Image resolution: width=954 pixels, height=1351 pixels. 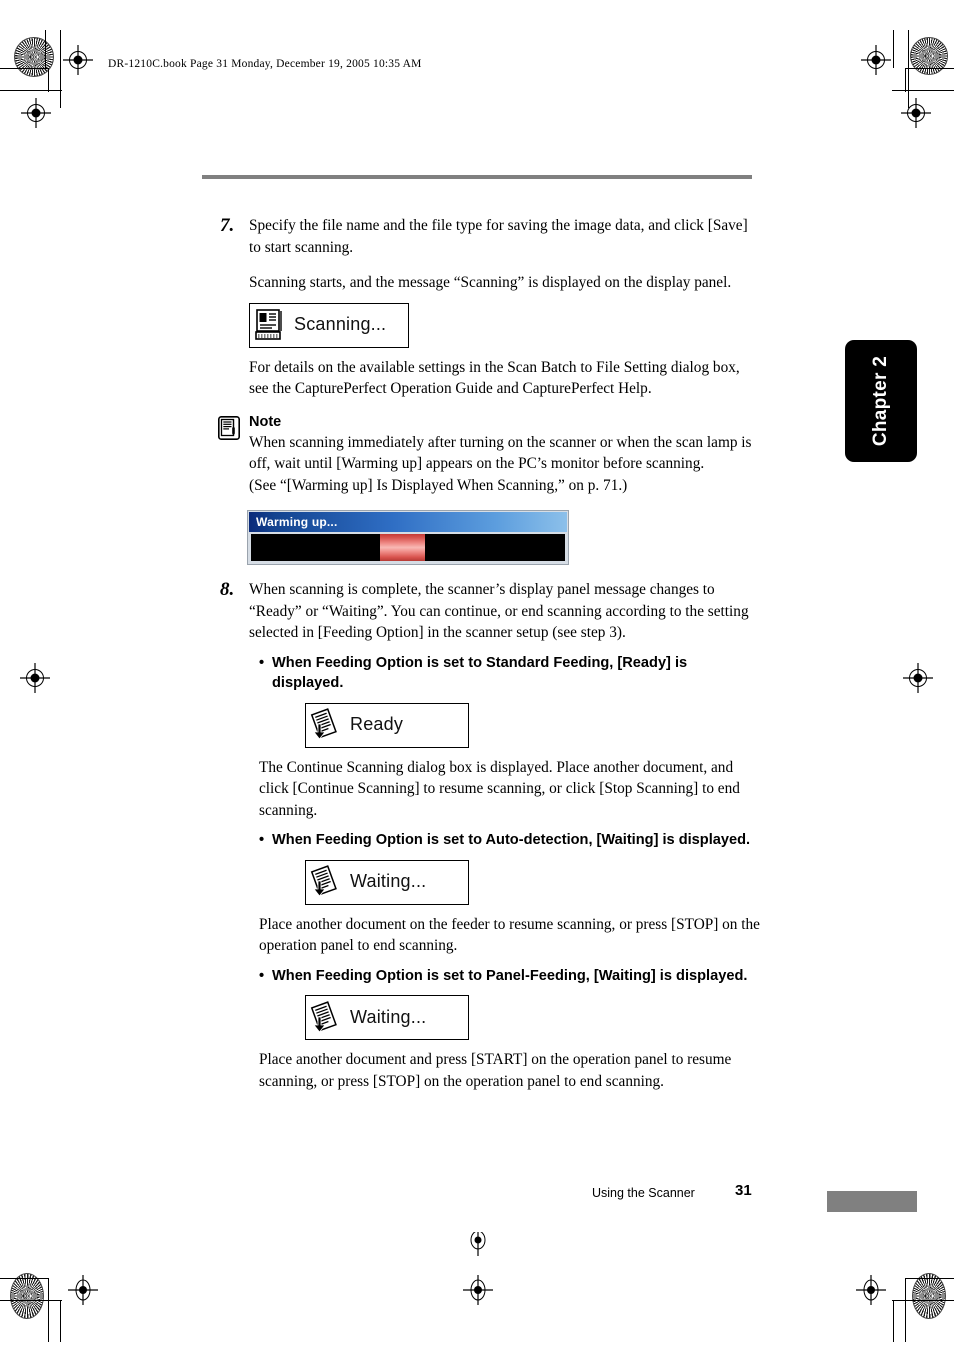 What do you see at coordinates (227, 589) in the screenshot?
I see `step-8-number: 8.` at bounding box center [227, 589].